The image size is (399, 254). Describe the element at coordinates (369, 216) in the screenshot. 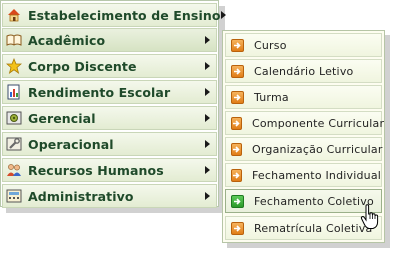

I see `hand-cursor-icon` at that location.